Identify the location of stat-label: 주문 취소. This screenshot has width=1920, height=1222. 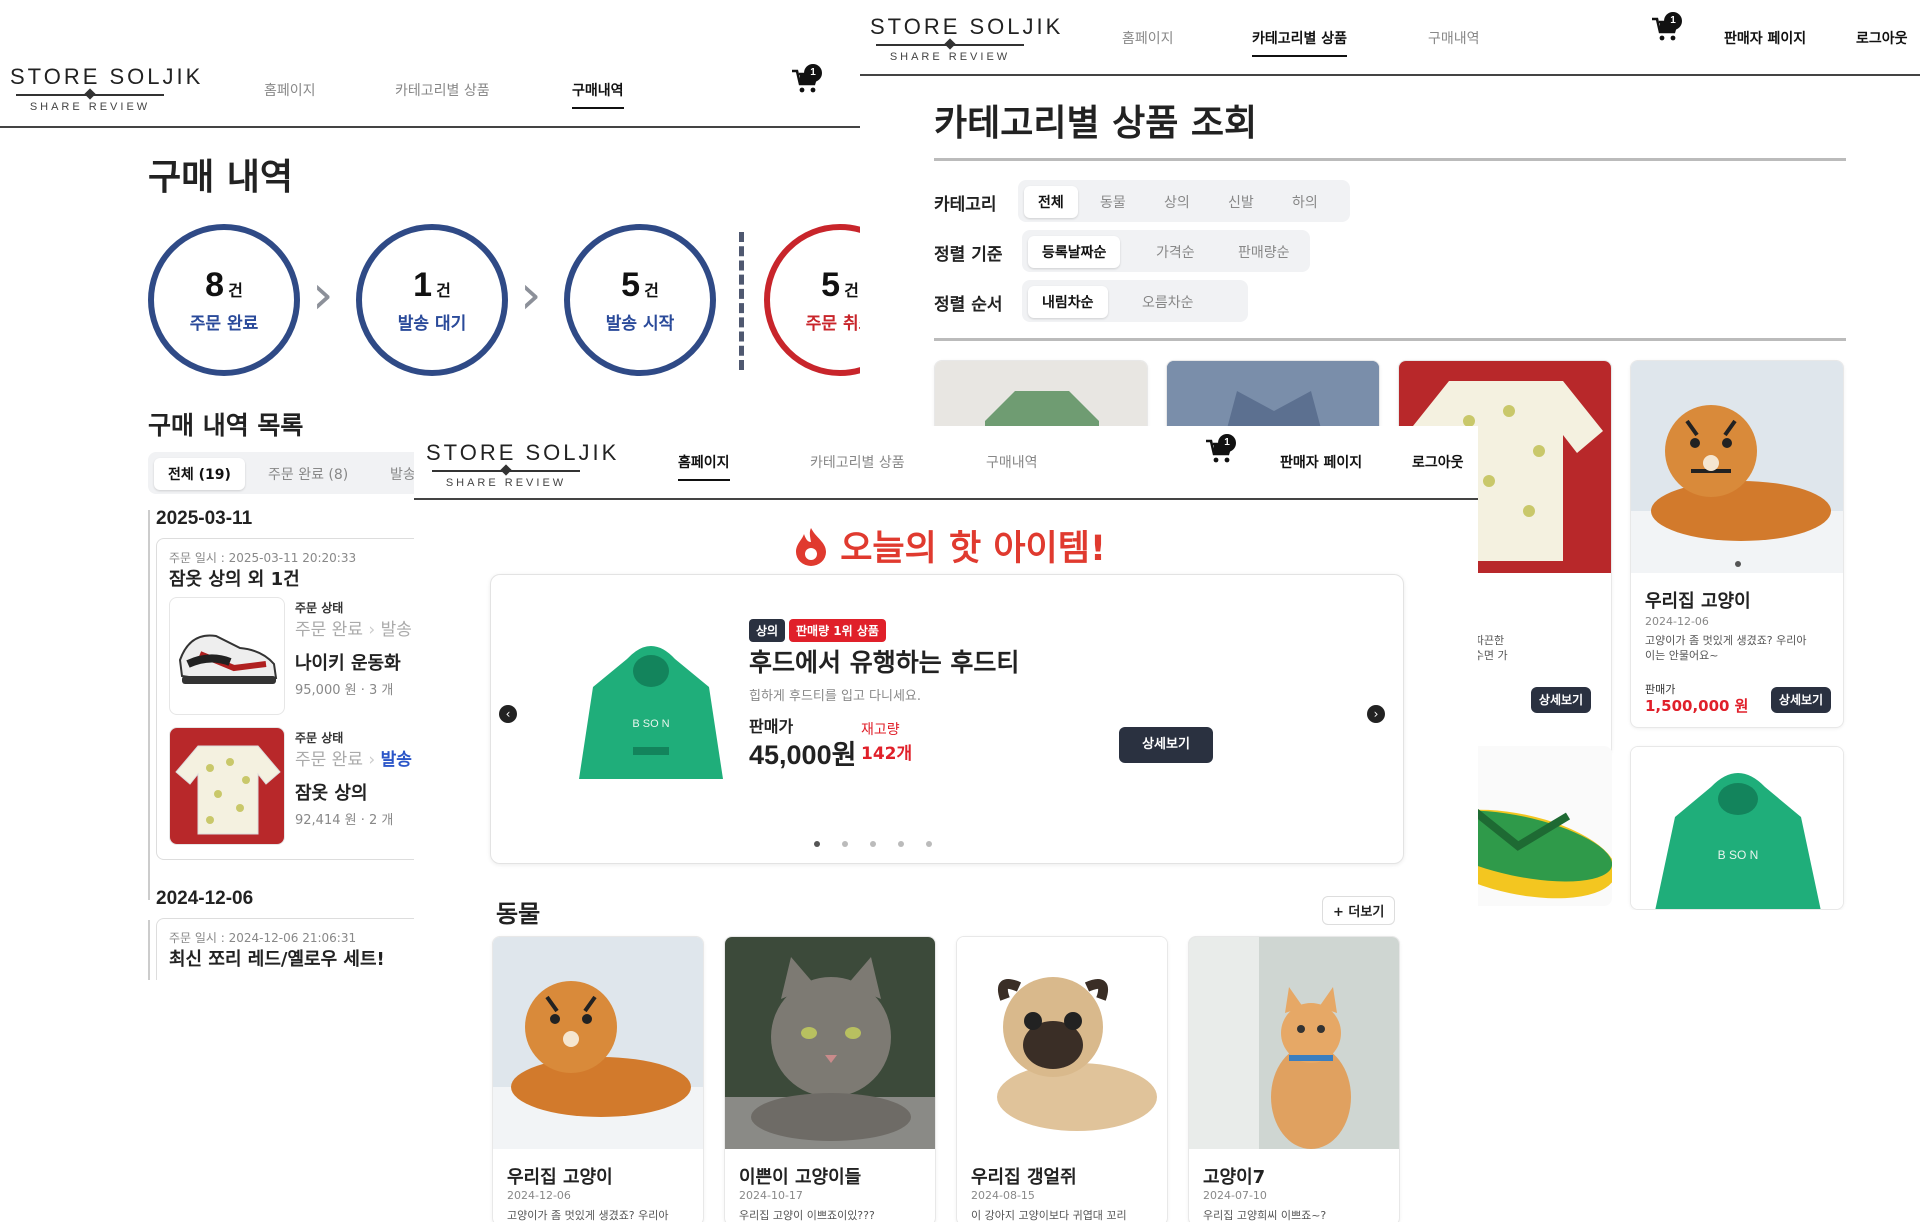
(832, 324).